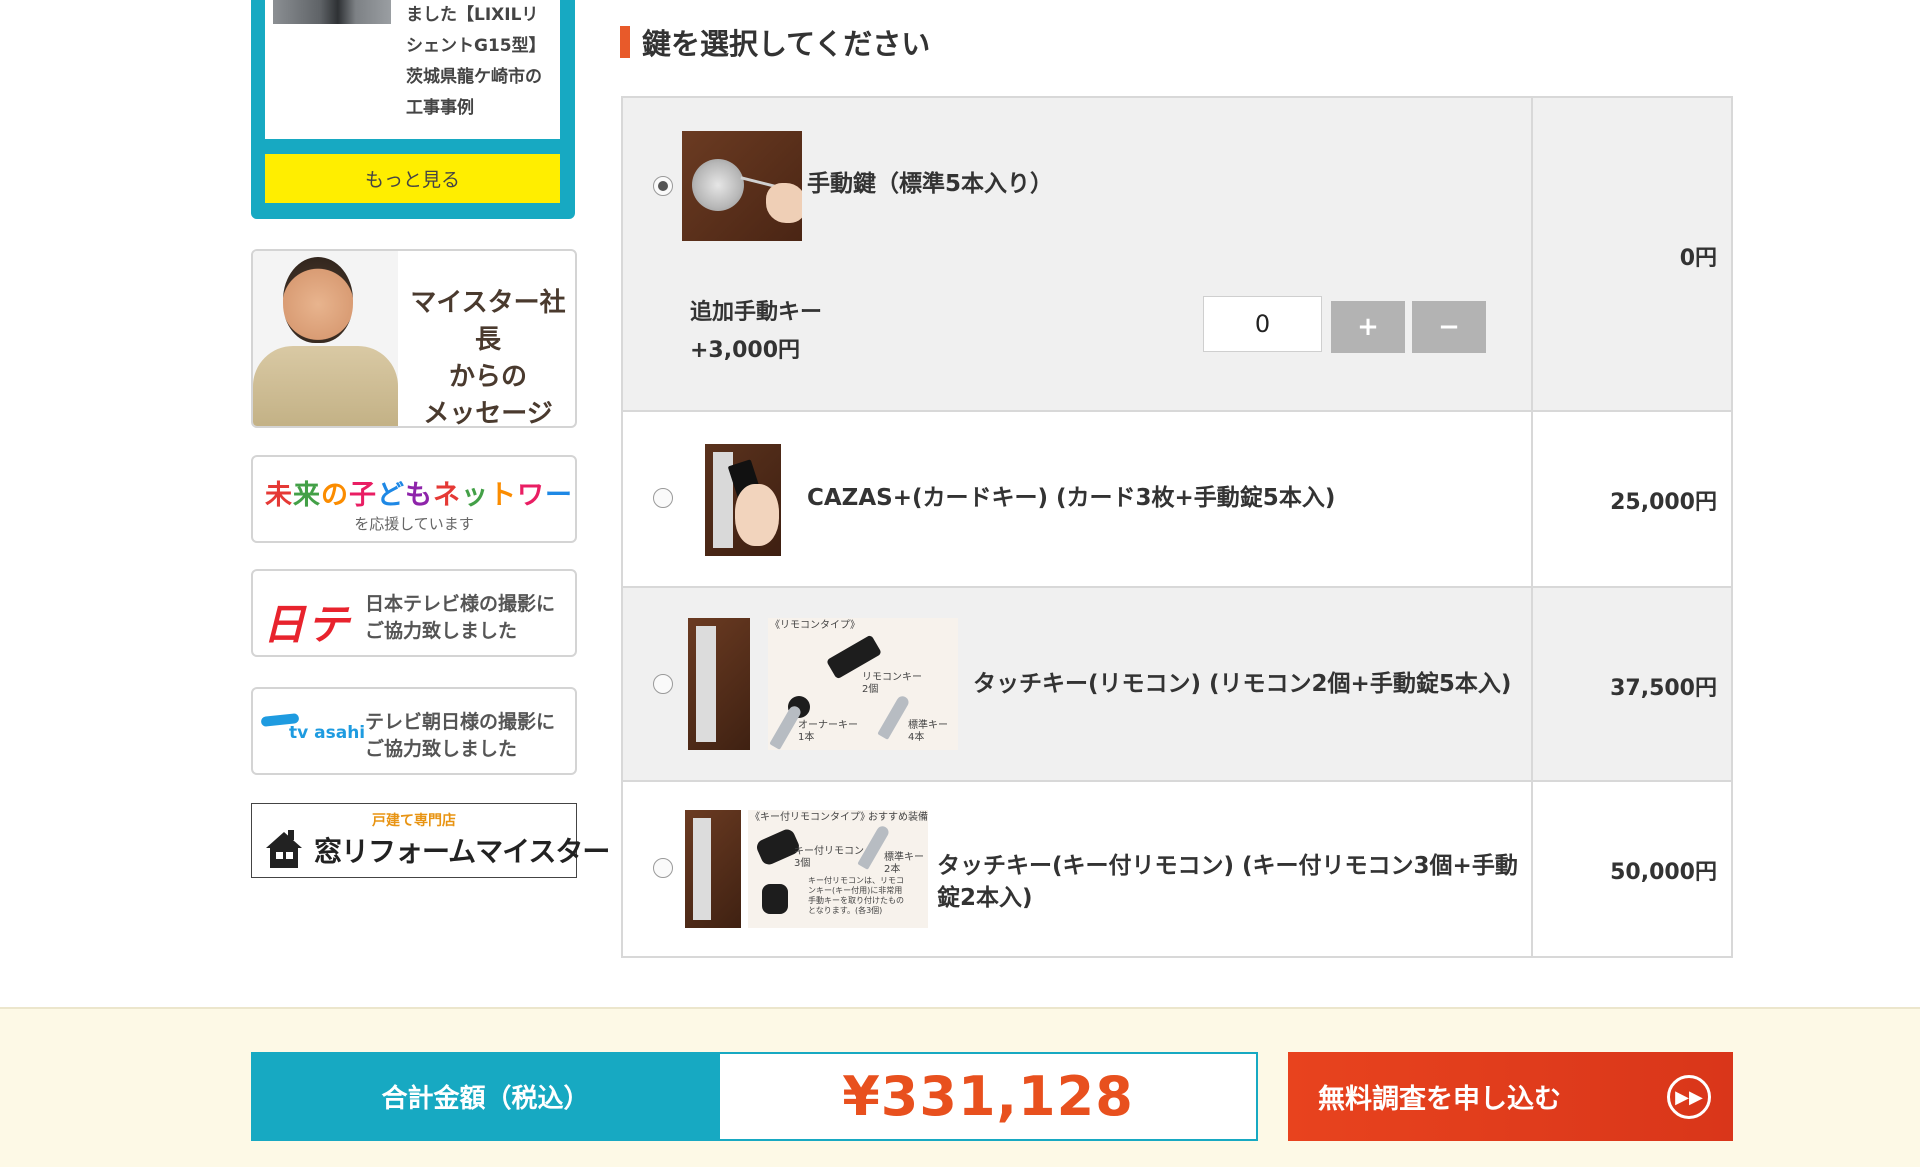 This screenshot has width=1920, height=1167. What do you see at coordinates (460, 735) in the screenshot?
I see `tv-asahi-banner-text: テレビ朝日様の撮影に ご協力致しました` at bounding box center [460, 735].